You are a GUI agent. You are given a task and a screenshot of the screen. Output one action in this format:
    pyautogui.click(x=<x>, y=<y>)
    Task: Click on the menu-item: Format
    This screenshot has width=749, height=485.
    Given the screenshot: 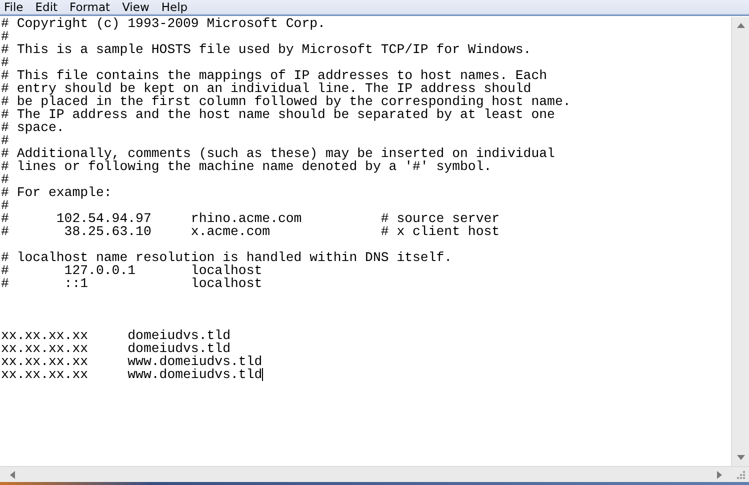 What is the action you would take?
    pyautogui.click(x=90, y=7)
    